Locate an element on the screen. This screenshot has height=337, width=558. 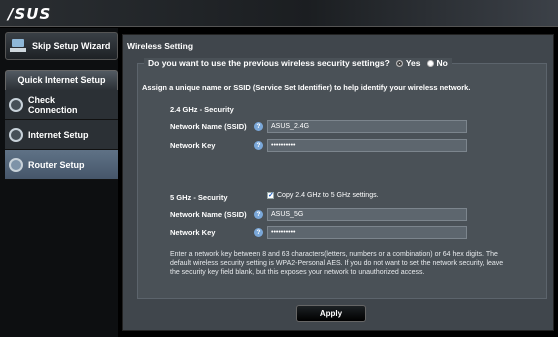
apply-button: Apply is located at coordinates (331, 313).